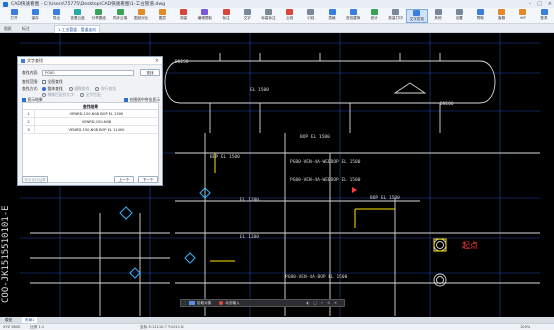  Describe the element at coordinates (204, 303) in the screenshot. I see `command-item: 拾取对象` at that location.